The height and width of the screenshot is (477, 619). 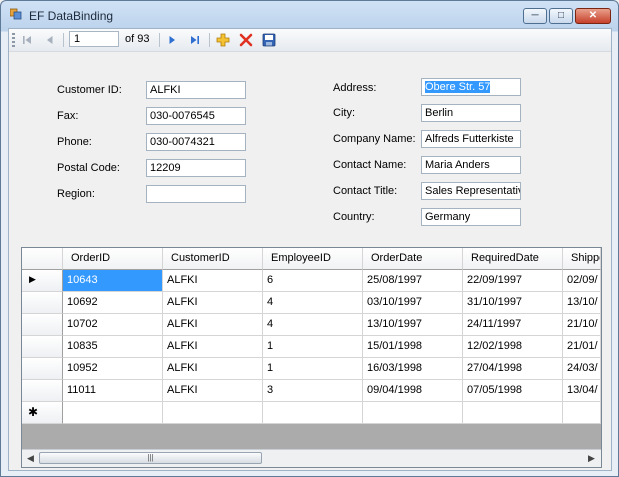 I want to click on table-cell: 6, so click(x=313, y=281).